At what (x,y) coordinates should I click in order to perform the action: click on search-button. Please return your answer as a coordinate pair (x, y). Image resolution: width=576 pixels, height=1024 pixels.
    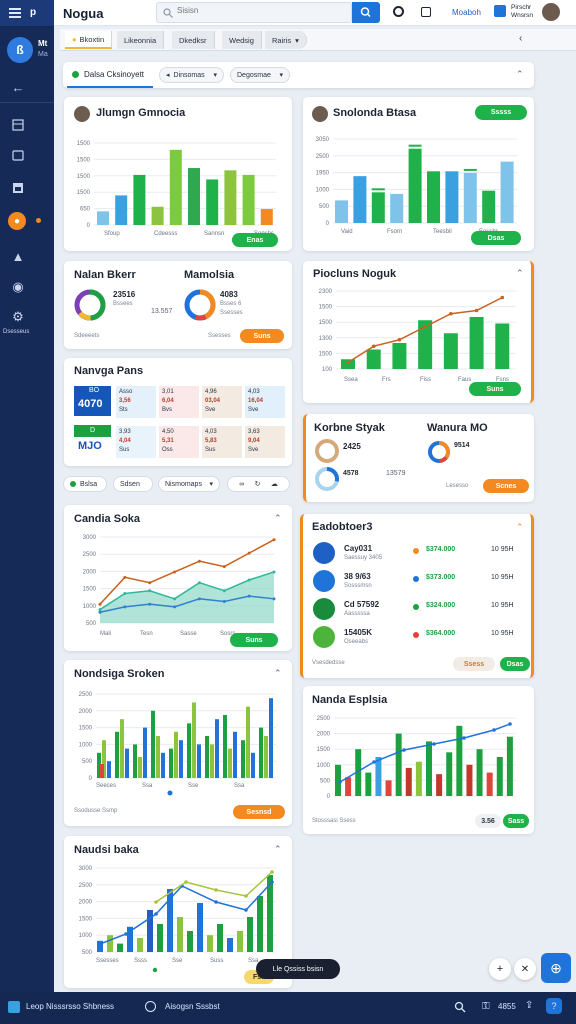
    Looking at the image, I should click on (366, 12).